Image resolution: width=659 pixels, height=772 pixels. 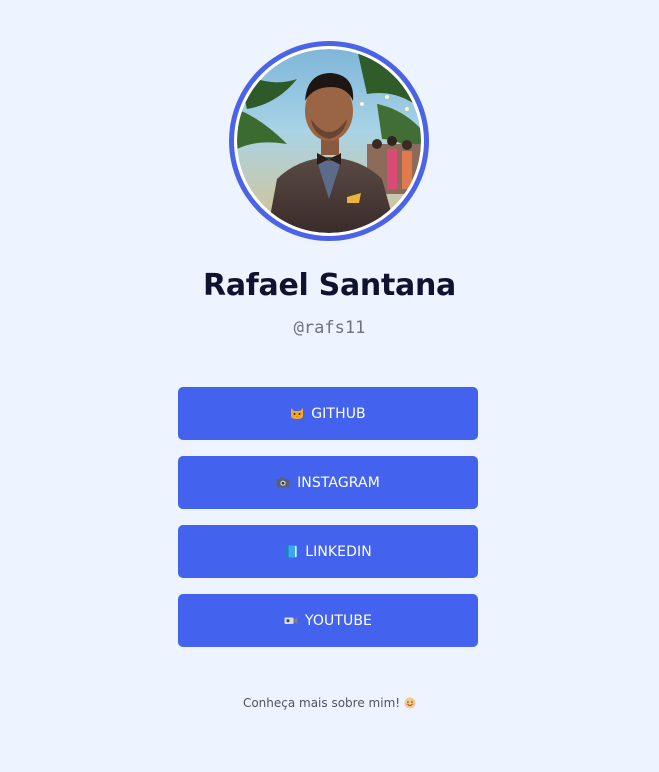 I want to click on github-label: GITHUB, so click(x=338, y=413).